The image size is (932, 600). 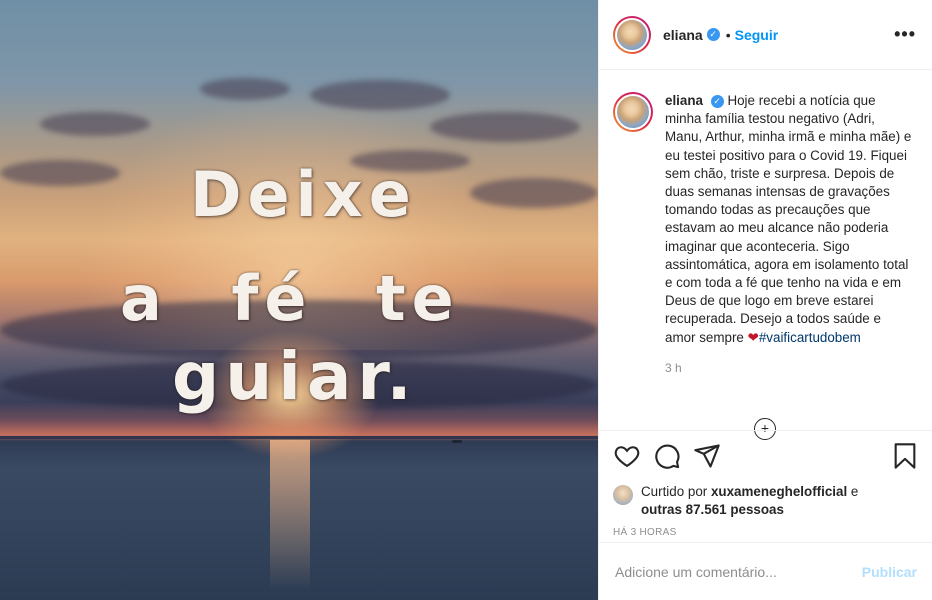 I want to click on avatar, so click(x=632, y=34).